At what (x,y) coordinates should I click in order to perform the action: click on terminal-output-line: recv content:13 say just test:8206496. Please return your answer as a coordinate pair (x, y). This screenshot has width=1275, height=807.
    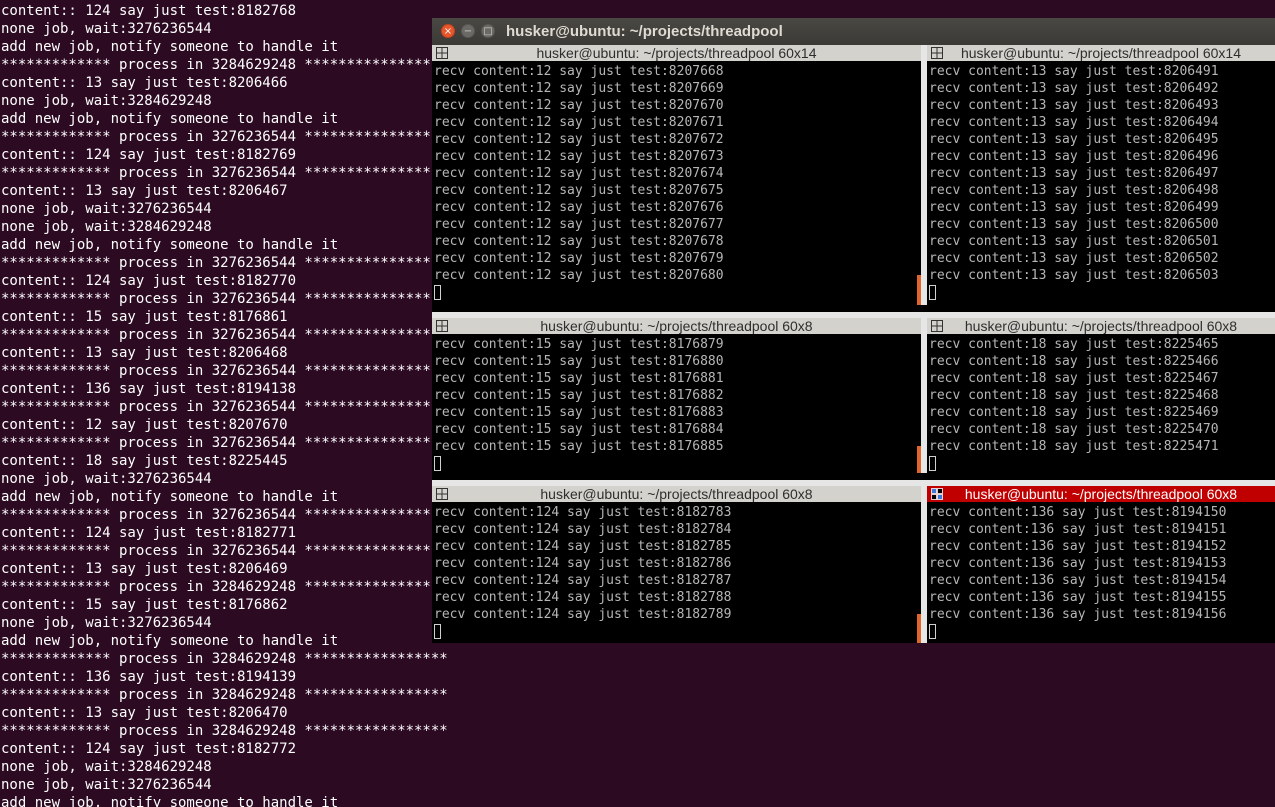
    Looking at the image, I should click on (1074, 156).